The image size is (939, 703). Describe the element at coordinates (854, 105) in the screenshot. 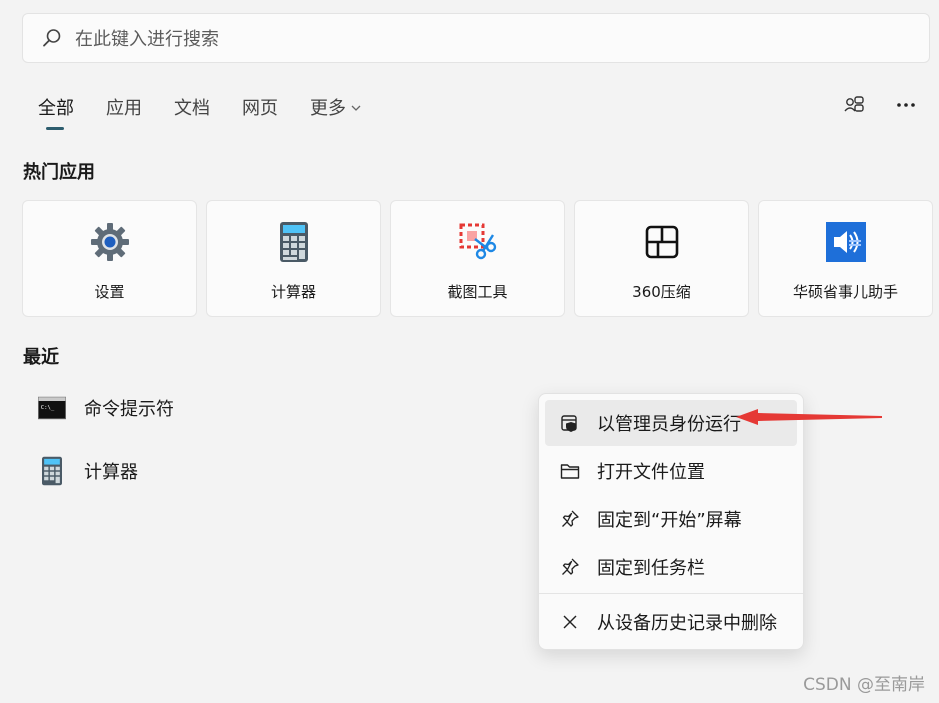

I see `account-switch-icon` at that location.